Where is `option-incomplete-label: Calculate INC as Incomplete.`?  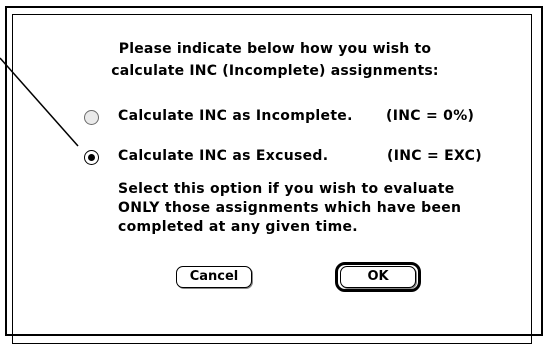
option-incomplete-label: Calculate INC as Incomplete. is located at coordinates (235, 116).